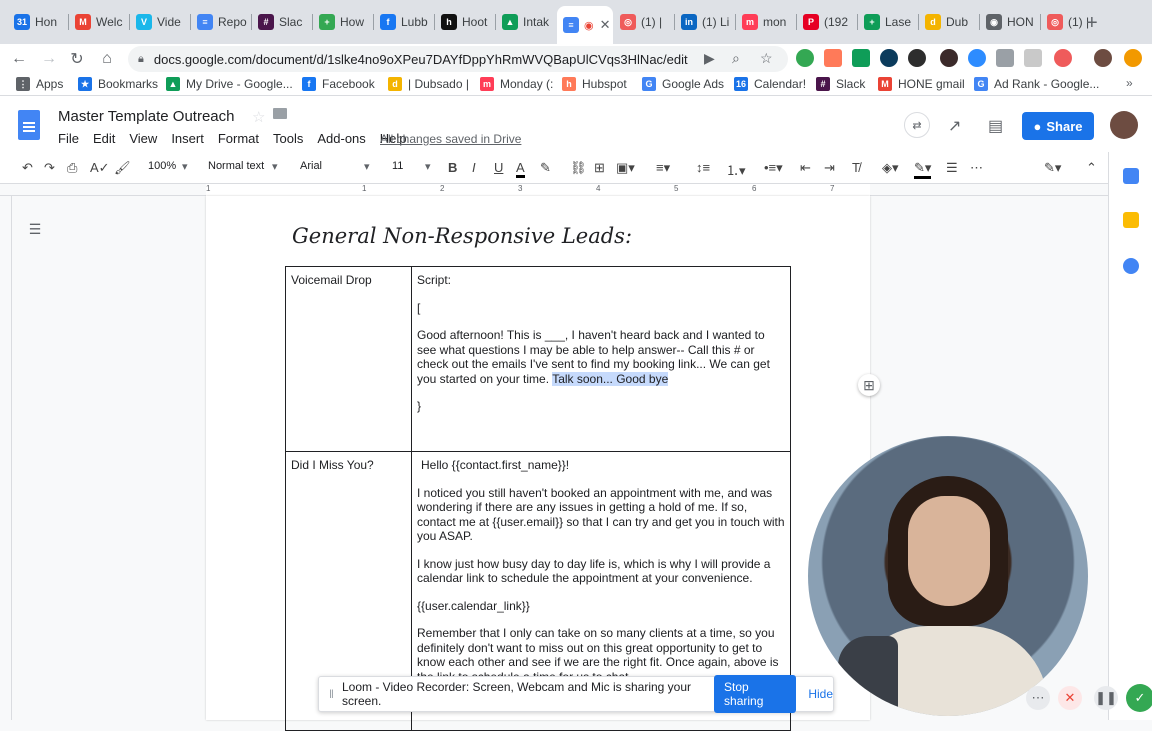 This screenshot has height=731, width=1152. Describe the element at coordinates (77, 59) in the screenshot. I see `reload-icon: ↻` at that location.